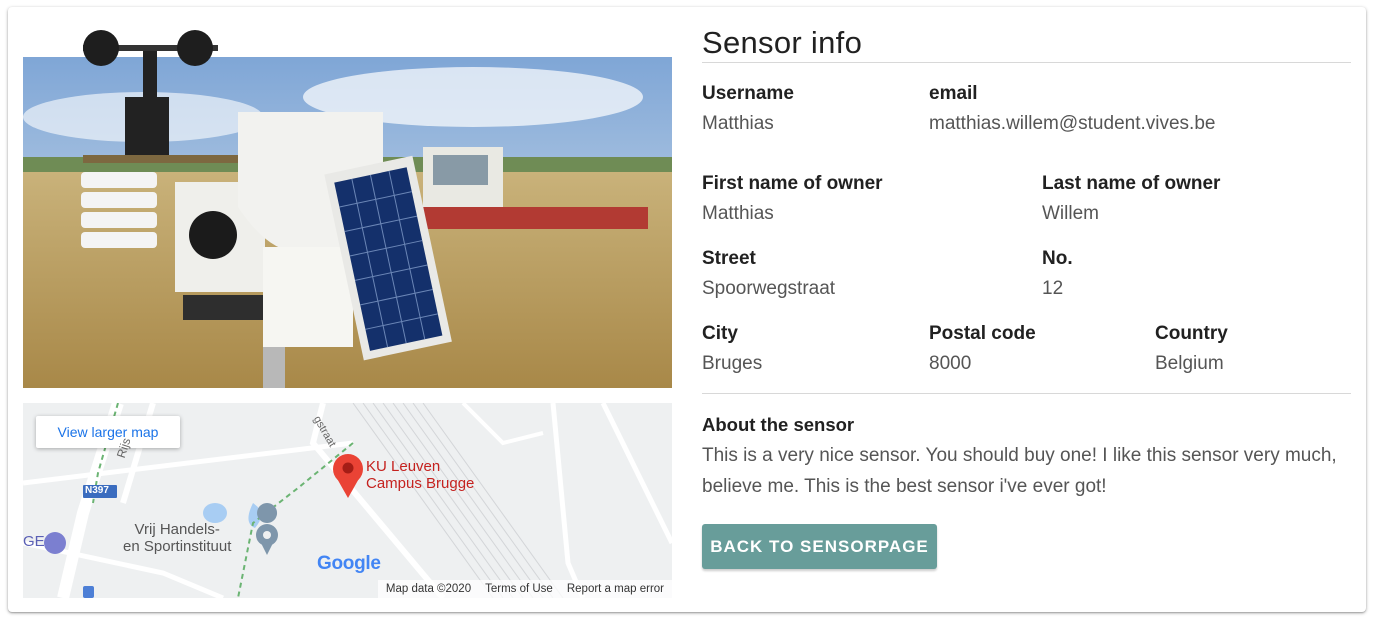  Describe the element at coordinates (720, 333) in the screenshot. I see `city-label: City` at that location.